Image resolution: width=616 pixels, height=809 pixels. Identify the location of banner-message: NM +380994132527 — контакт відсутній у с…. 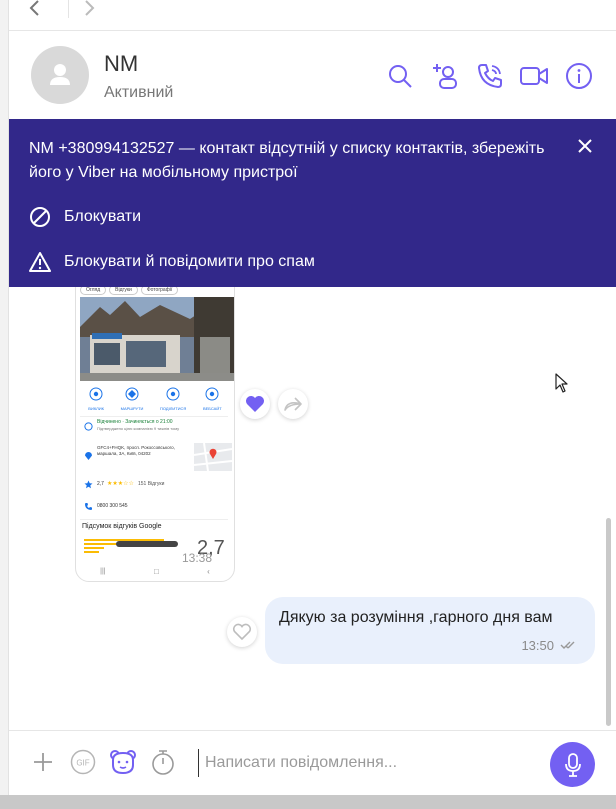
(287, 160).